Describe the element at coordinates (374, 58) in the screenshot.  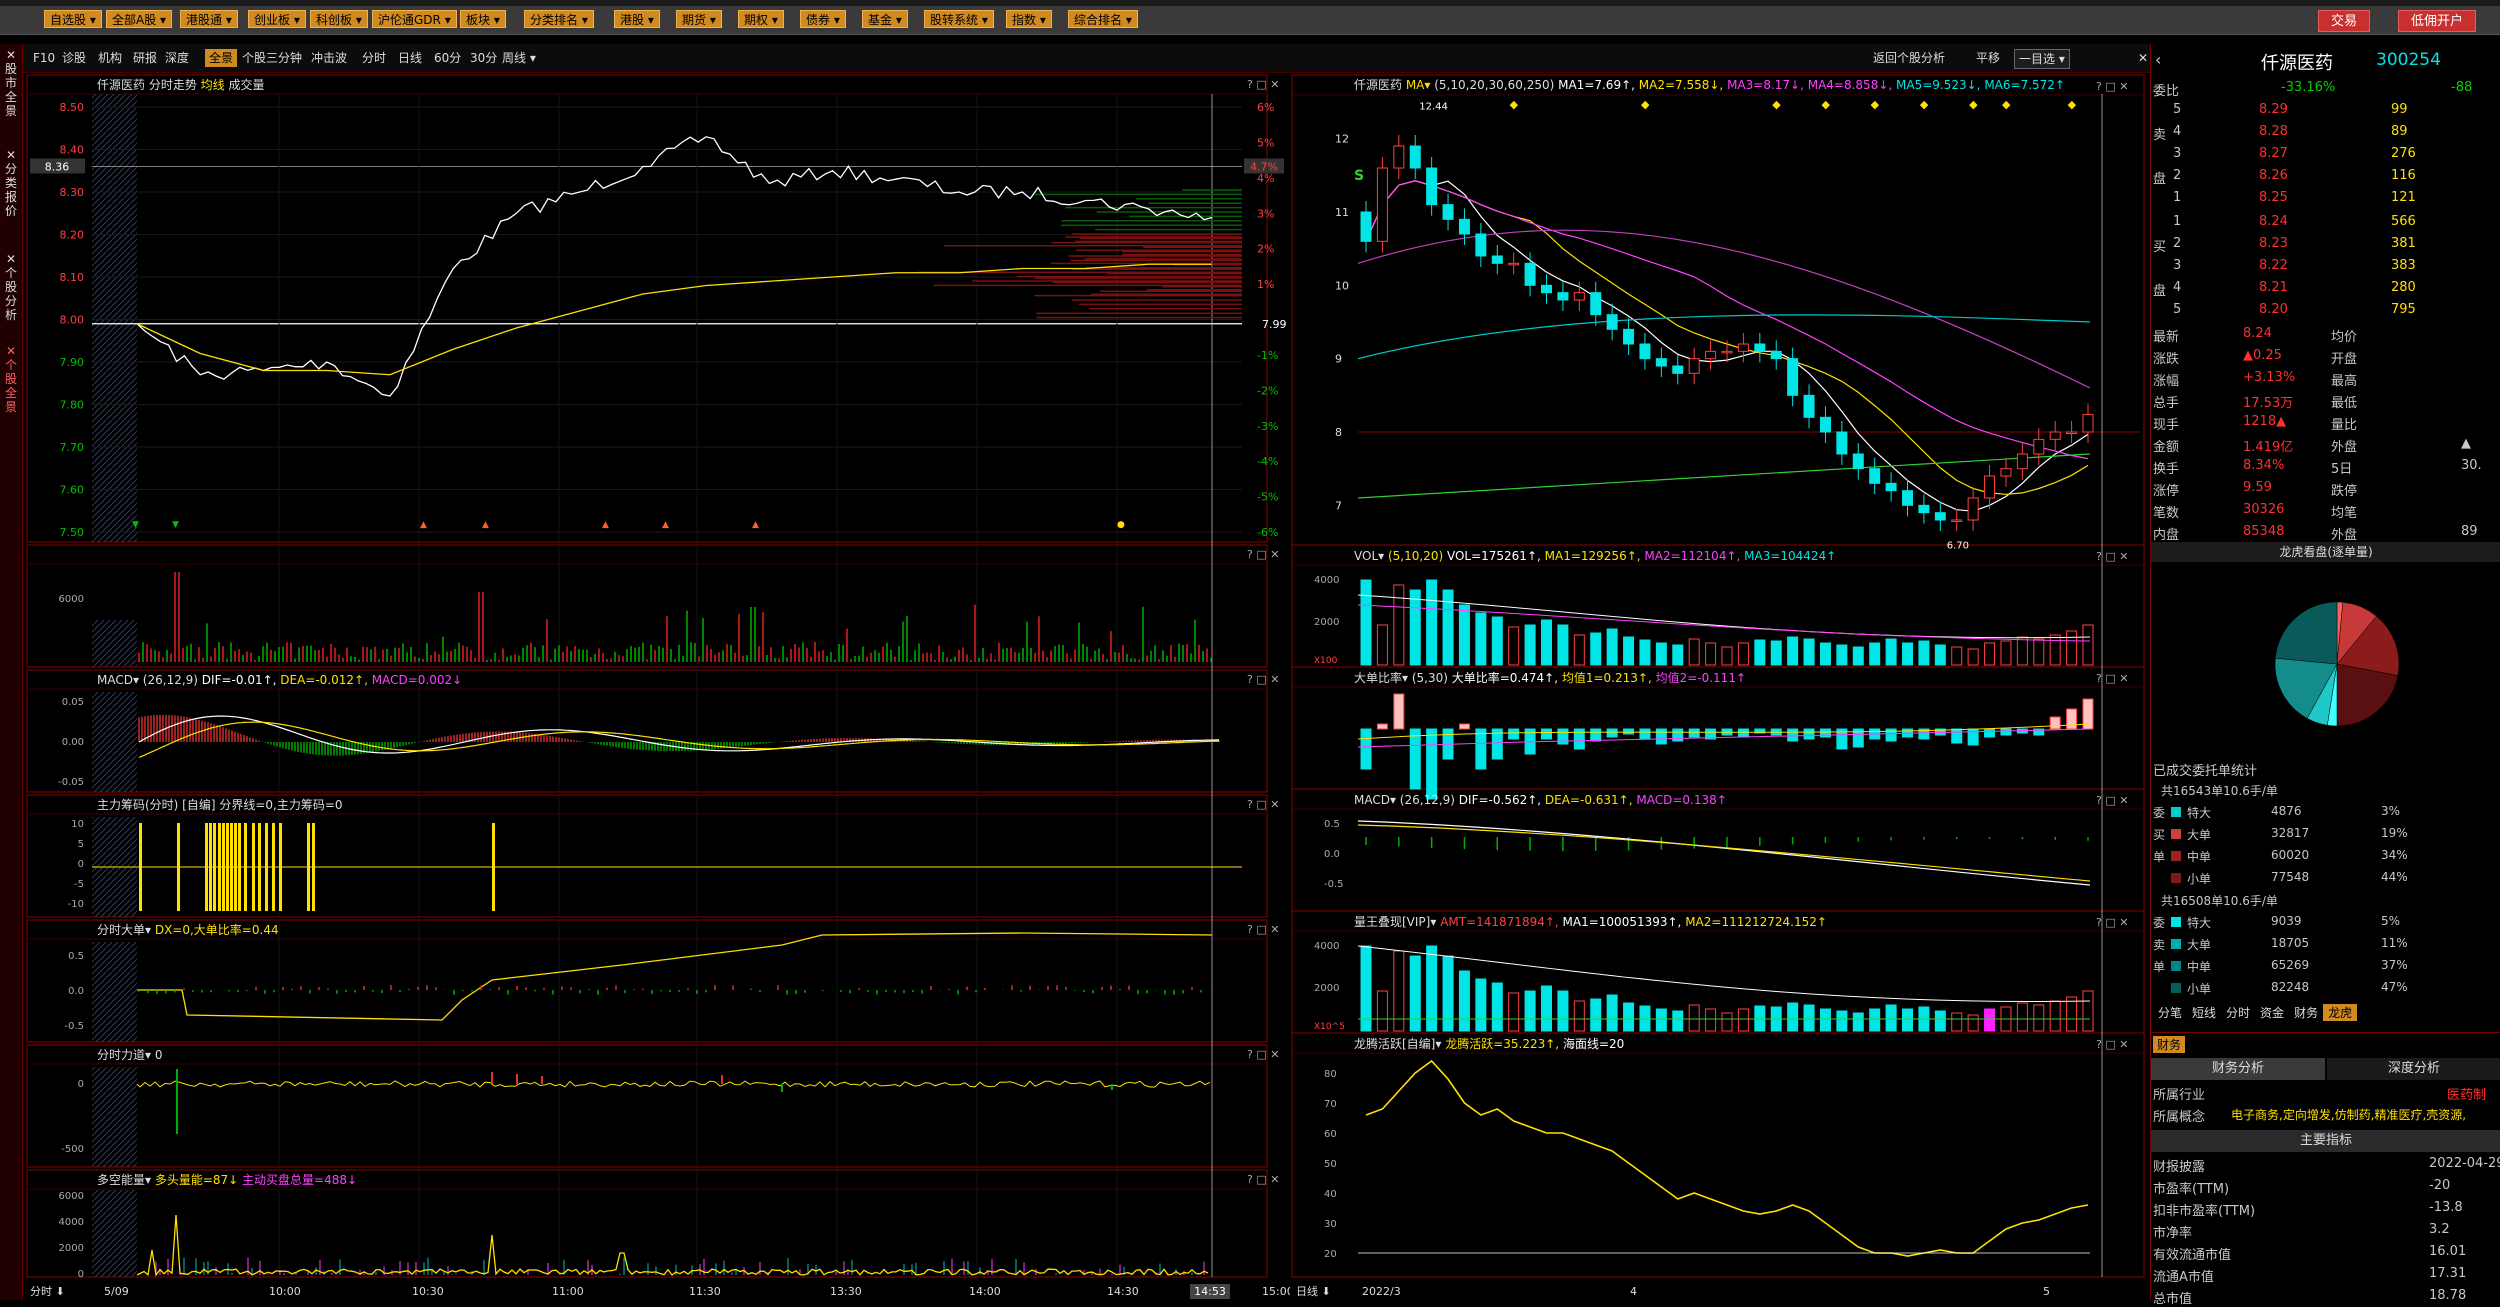
I see `period-tab: 分时` at that location.